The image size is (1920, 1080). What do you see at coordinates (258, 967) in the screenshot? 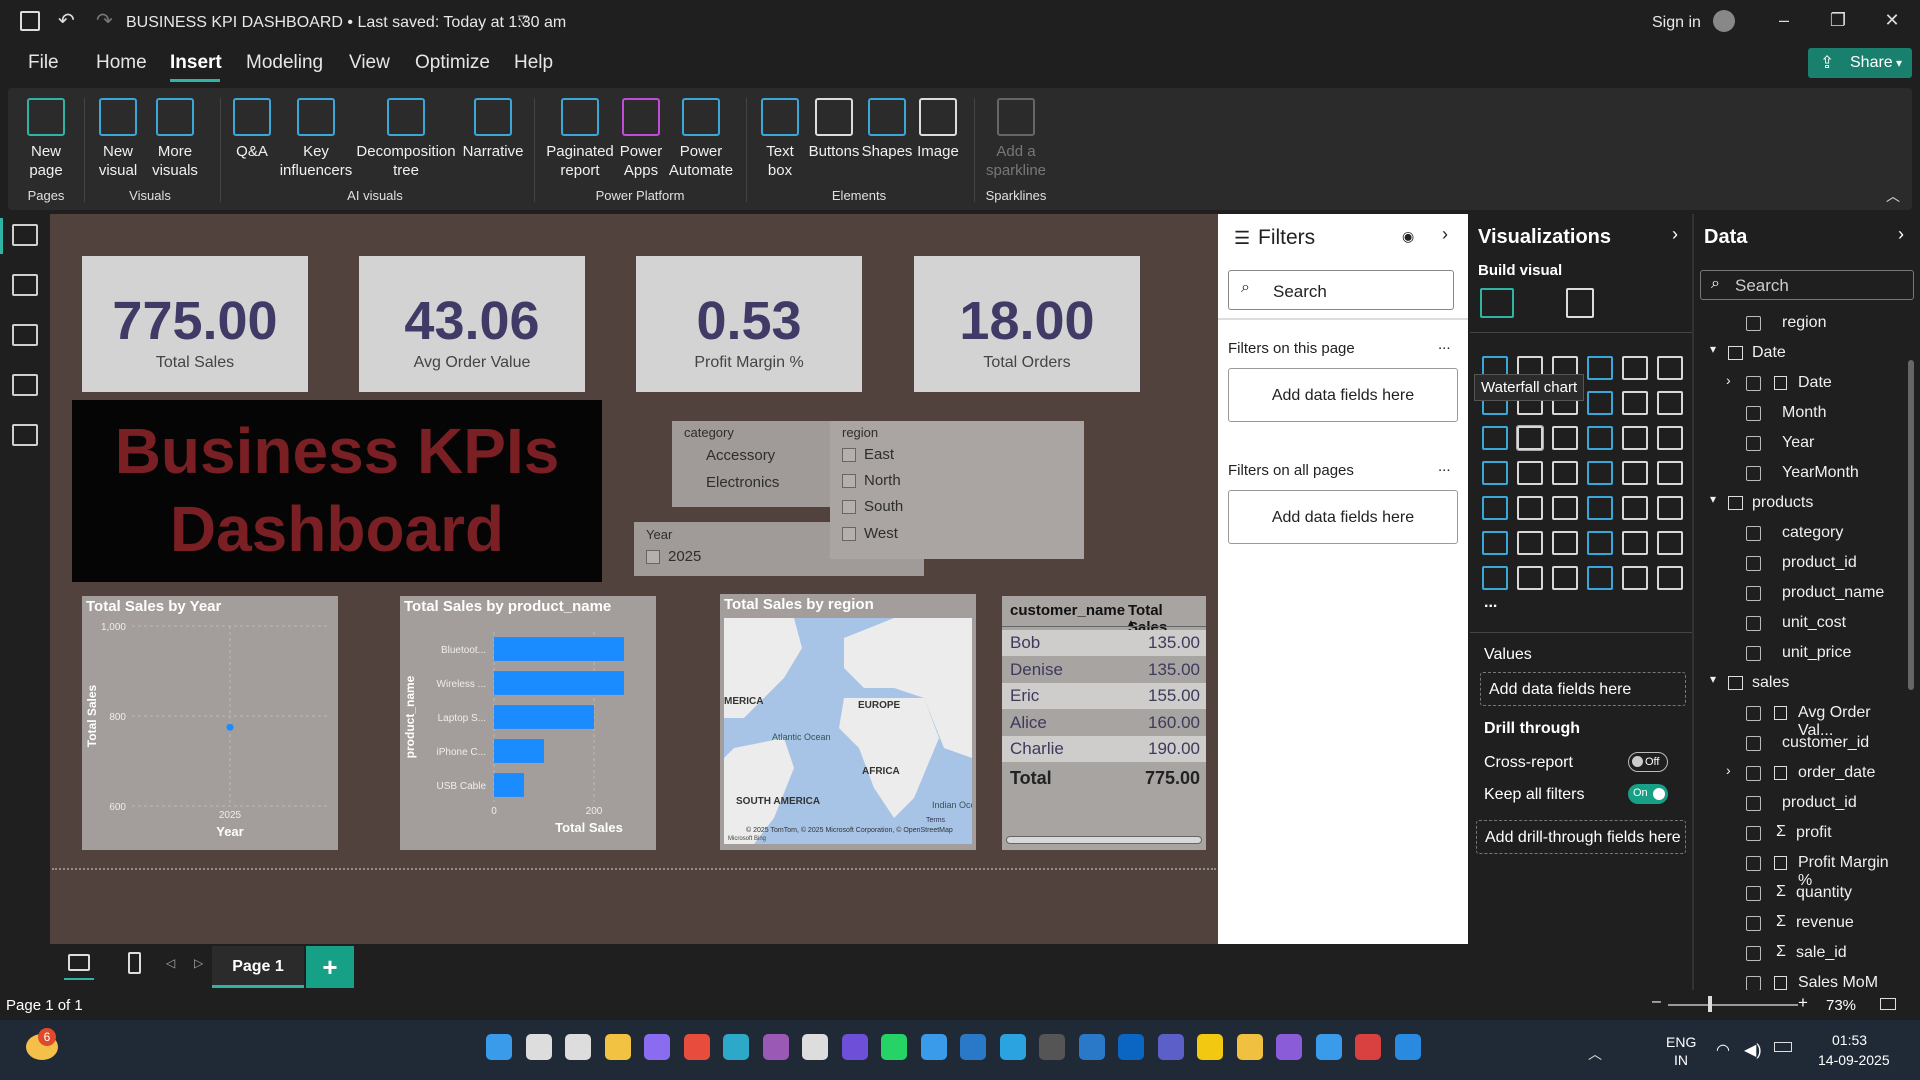
I see `page-tab-page-1: Page 1` at bounding box center [258, 967].